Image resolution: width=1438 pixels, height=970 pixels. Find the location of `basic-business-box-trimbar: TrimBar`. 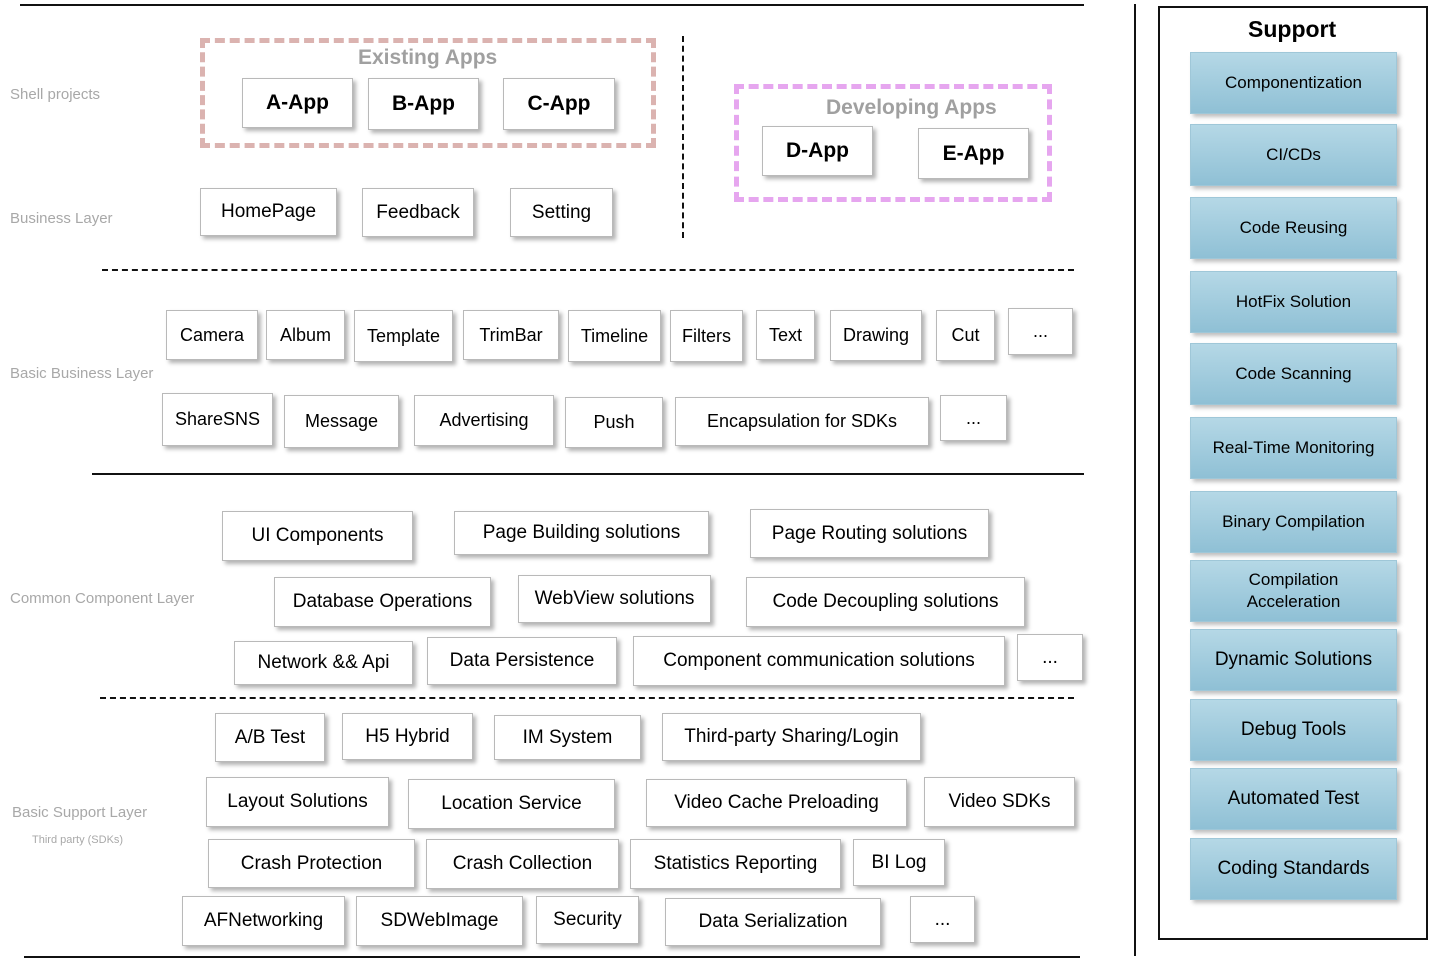

basic-business-box-trimbar: TrimBar is located at coordinates (511, 335).